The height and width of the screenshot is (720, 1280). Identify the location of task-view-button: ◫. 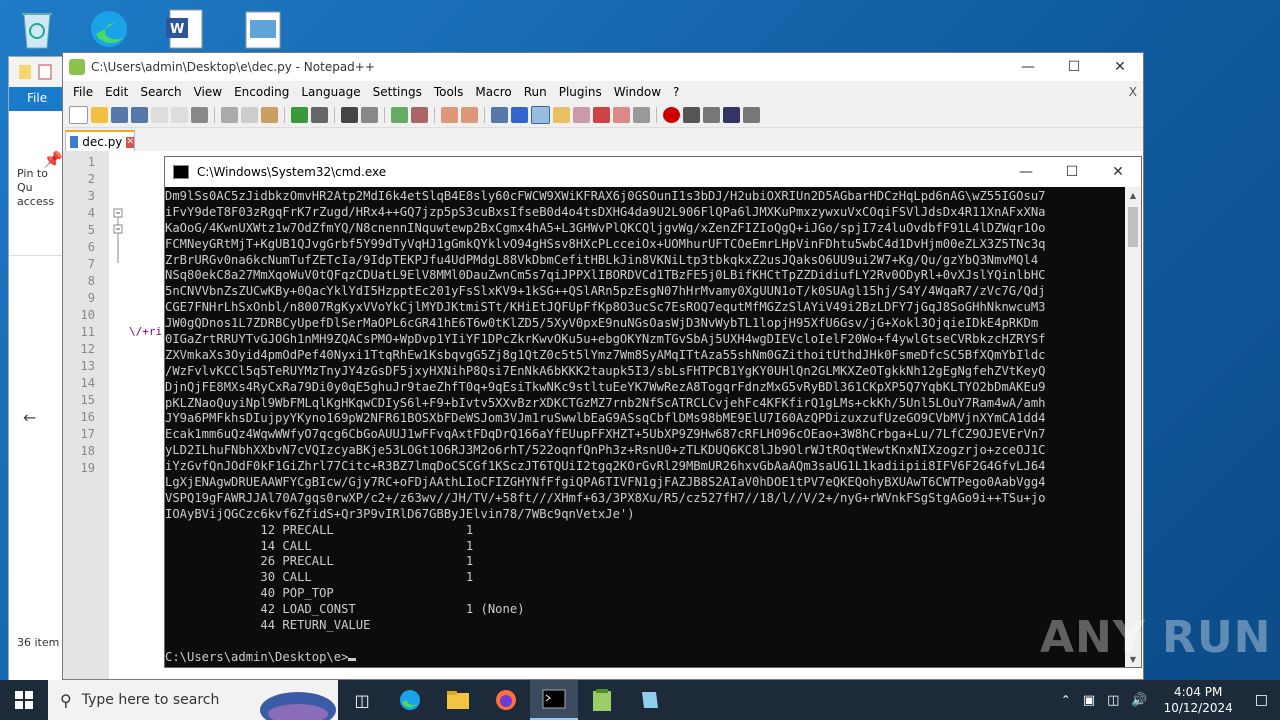
(362, 700).